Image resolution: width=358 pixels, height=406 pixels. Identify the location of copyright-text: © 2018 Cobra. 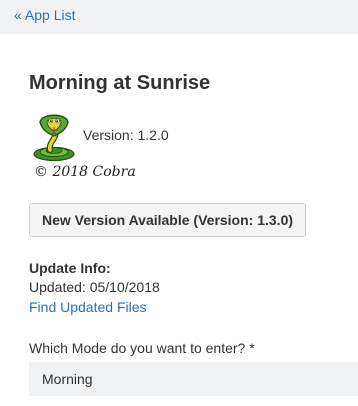
(85, 172).